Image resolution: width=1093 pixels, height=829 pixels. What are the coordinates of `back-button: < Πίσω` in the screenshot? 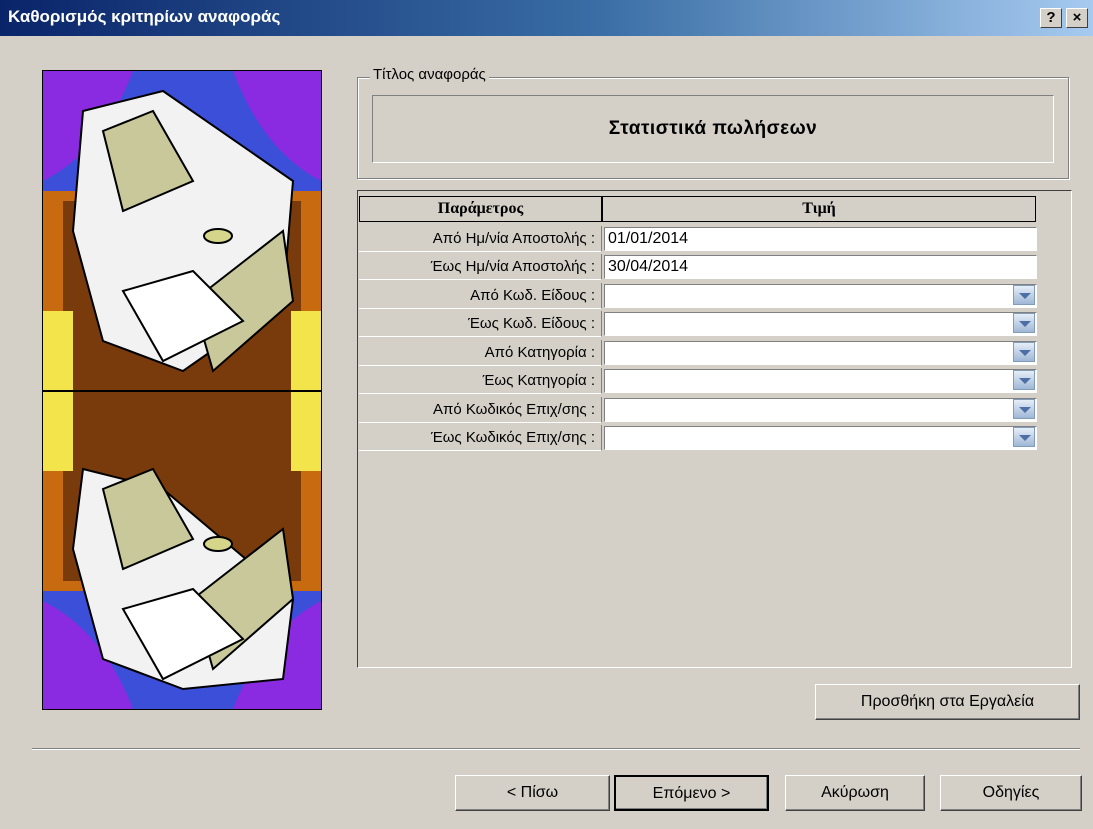 It's located at (532, 793).